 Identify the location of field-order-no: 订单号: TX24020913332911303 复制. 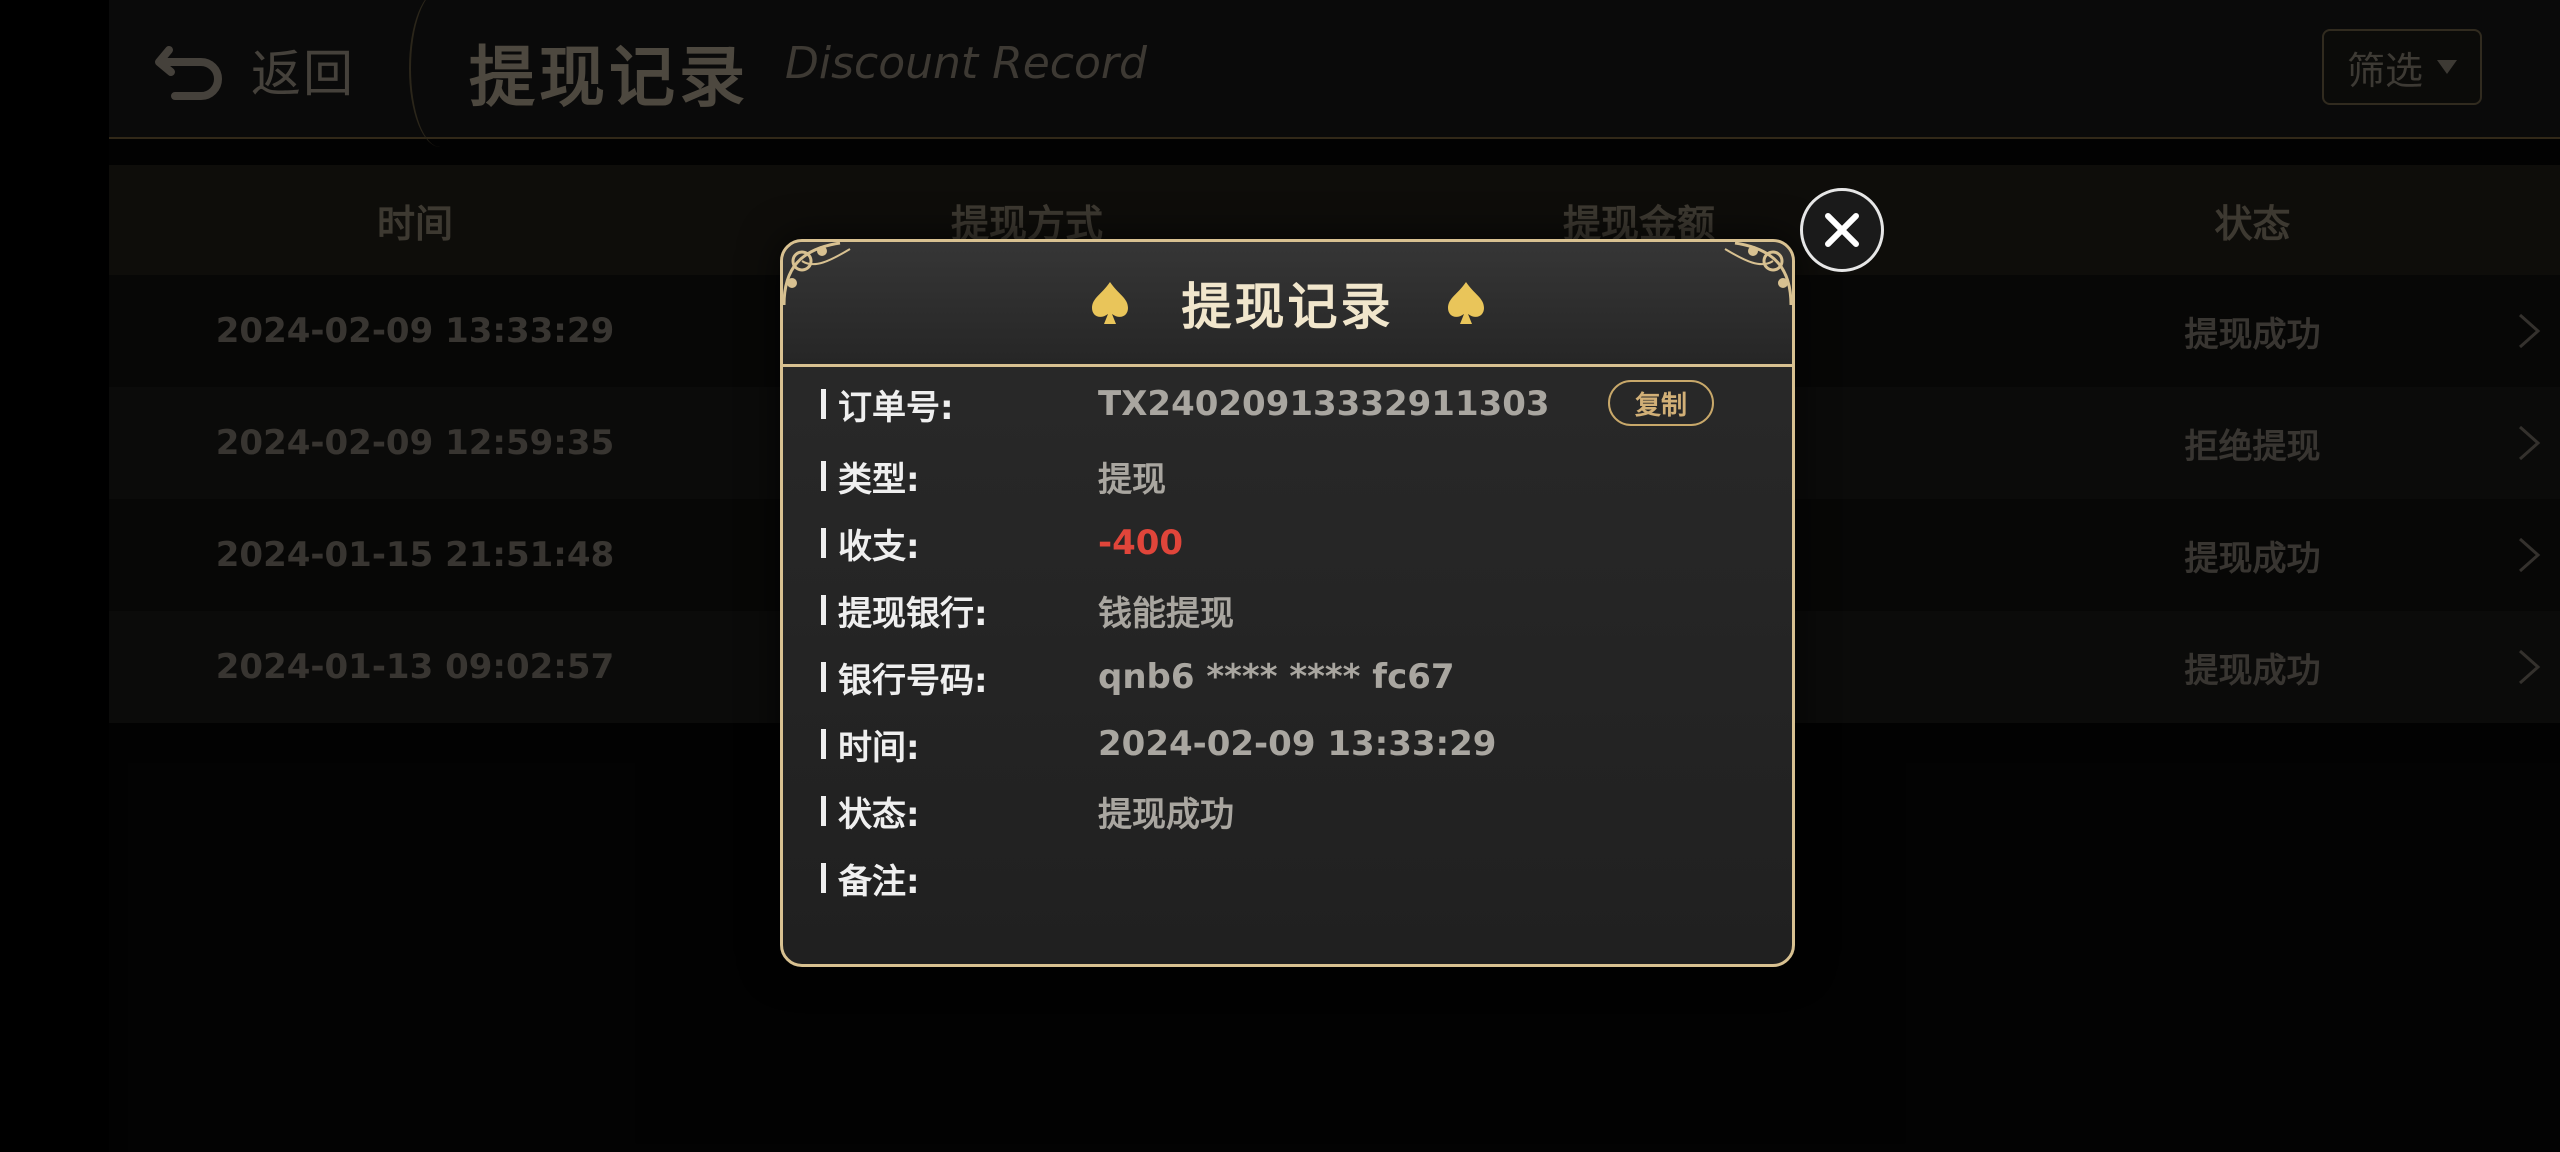
(1291, 404).